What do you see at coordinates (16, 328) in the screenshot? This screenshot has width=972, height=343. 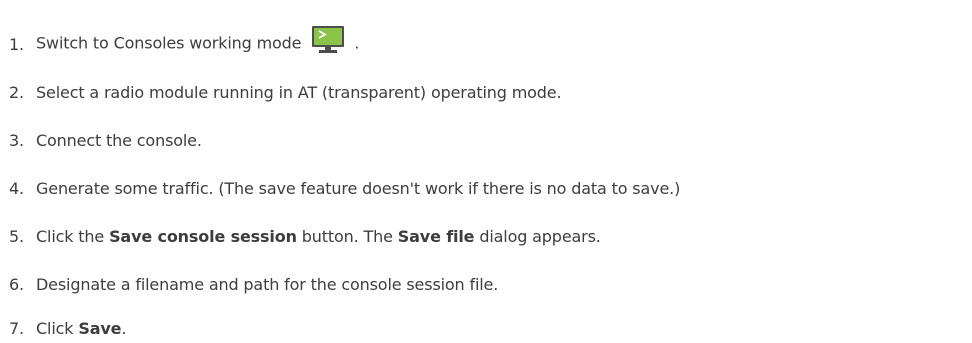 I see `step-number: 7.` at bounding box center [16, 328].